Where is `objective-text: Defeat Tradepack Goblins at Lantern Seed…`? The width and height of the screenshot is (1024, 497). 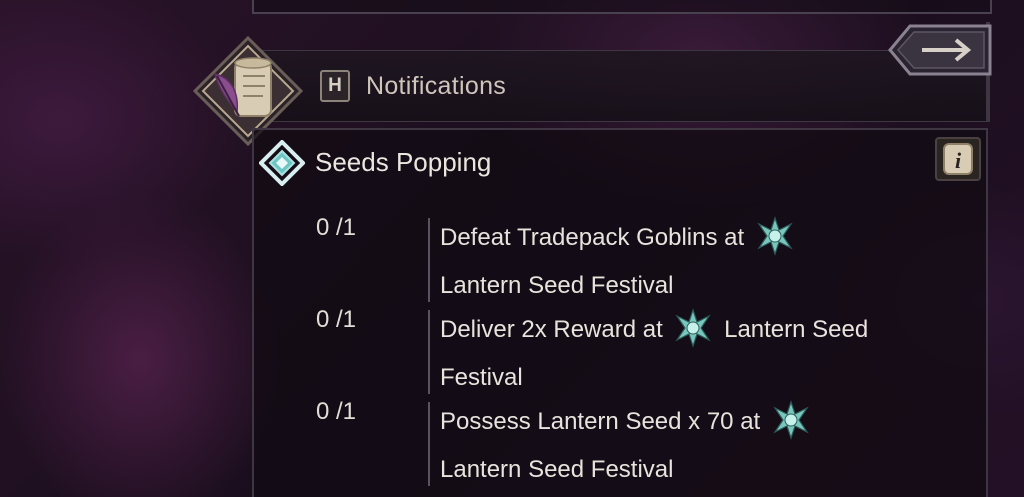 objective-text: Defeat Tradepack Goblins at Lantern Seed… is located at coordinates (675, 262).